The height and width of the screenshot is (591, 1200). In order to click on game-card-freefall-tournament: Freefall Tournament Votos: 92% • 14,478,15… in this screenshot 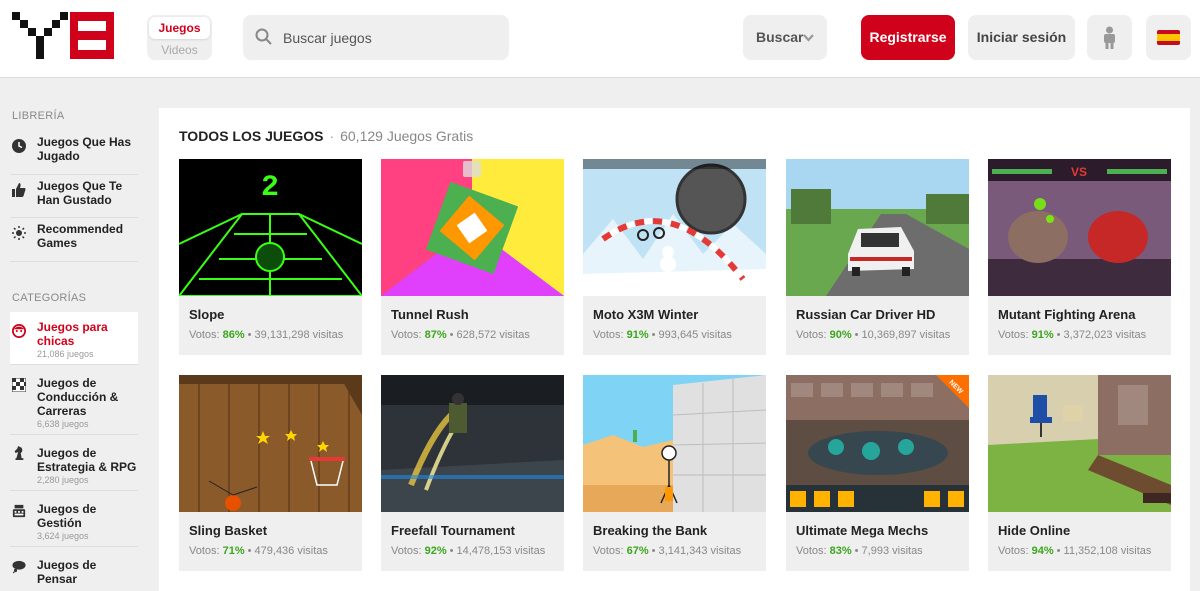, I will do `click(472, 473)`.